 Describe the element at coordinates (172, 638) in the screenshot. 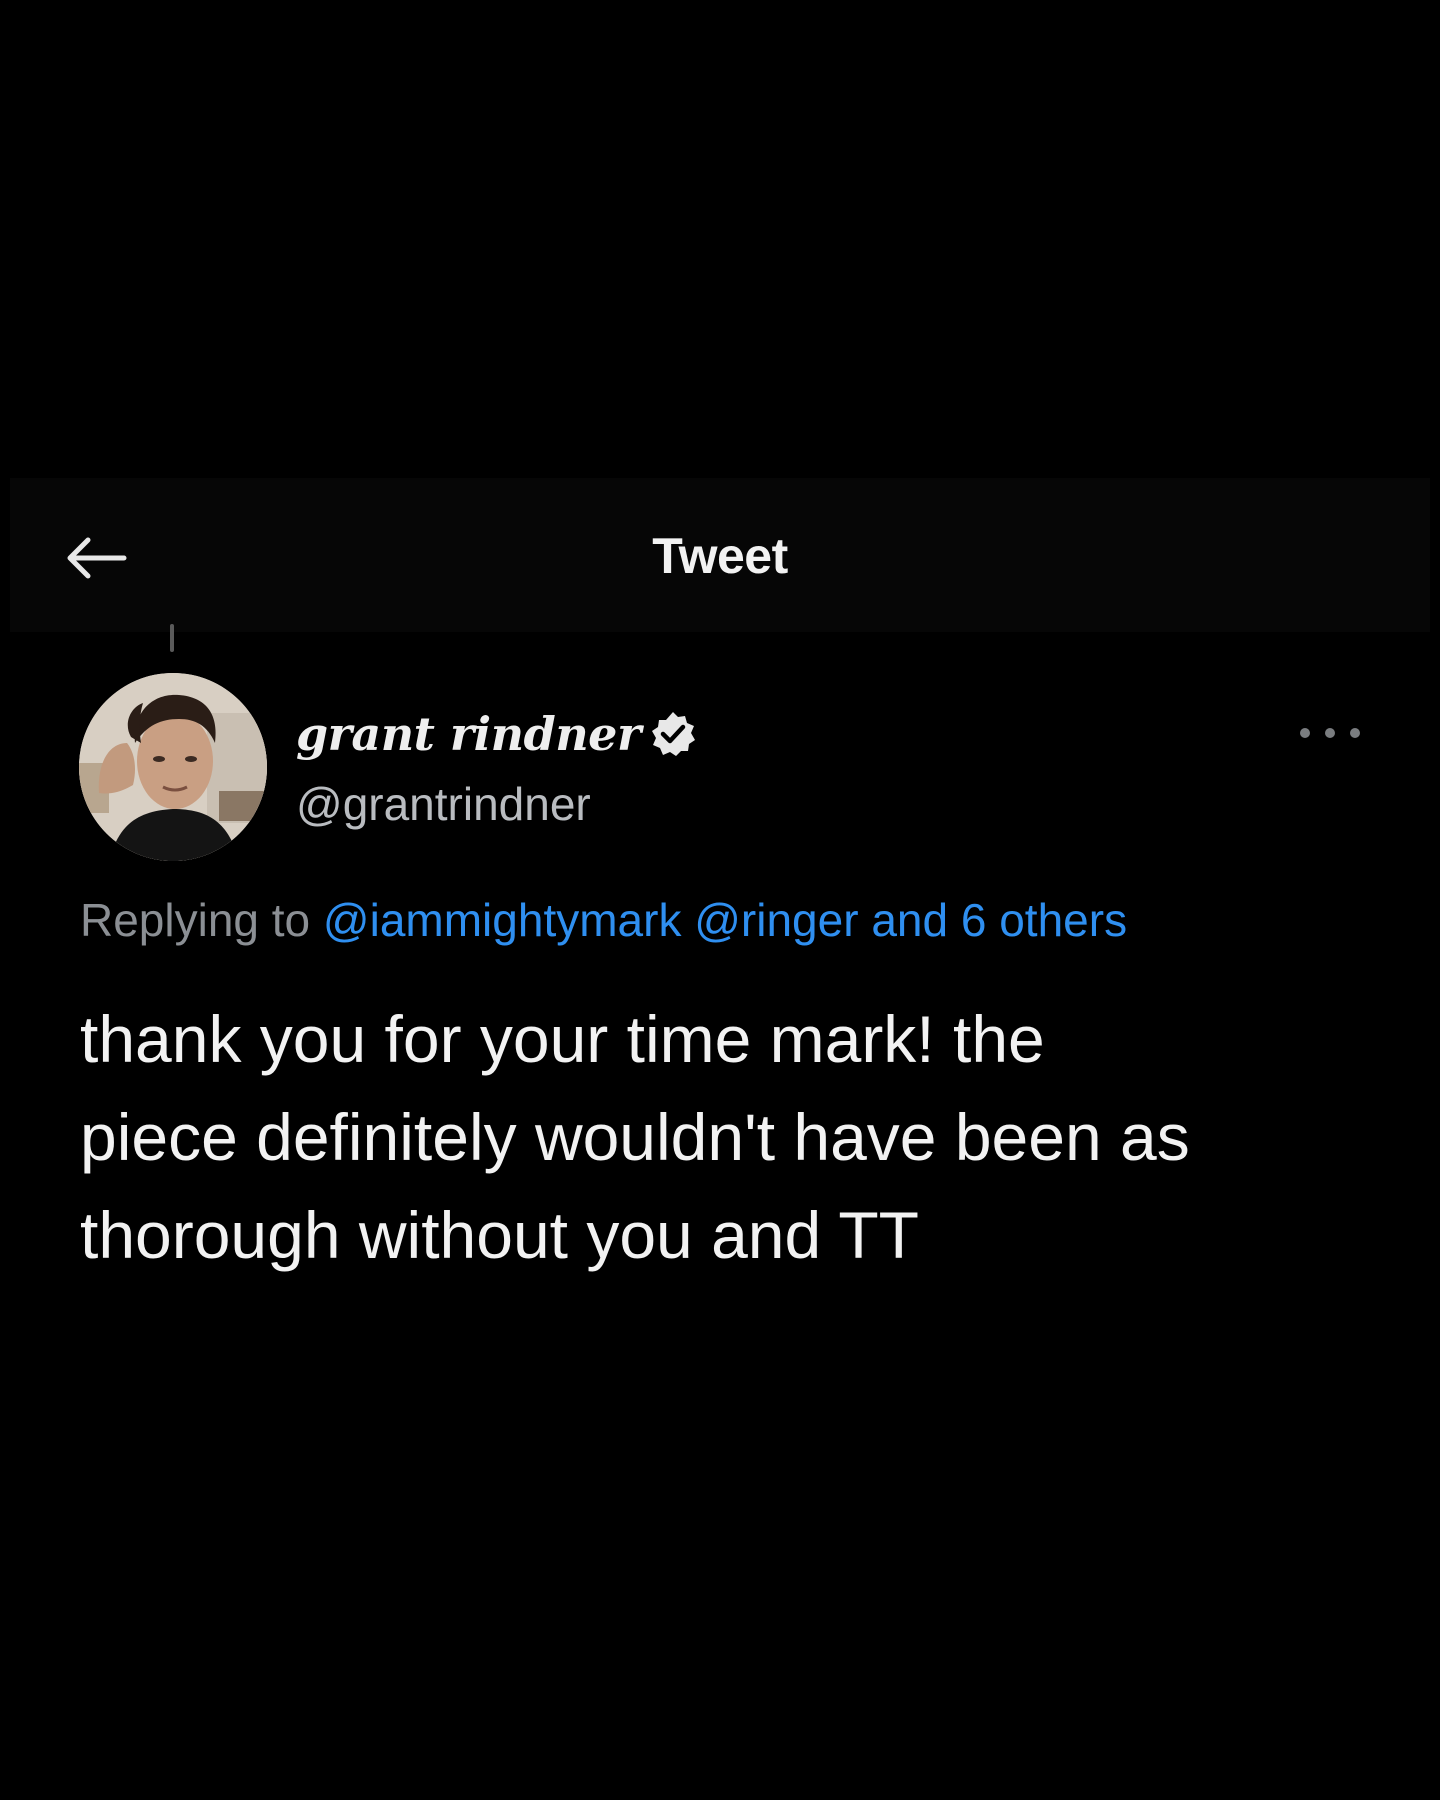

I see `thread-connector-line` at that location.